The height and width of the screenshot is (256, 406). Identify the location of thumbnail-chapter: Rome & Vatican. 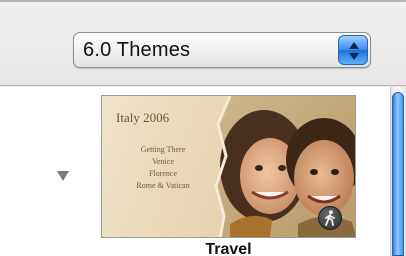
(163, 185).